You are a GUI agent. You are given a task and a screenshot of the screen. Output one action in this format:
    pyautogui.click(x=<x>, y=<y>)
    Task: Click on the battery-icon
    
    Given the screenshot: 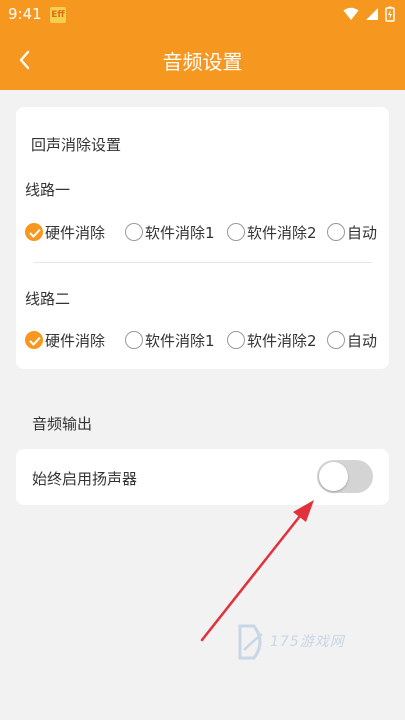 What is the action you would take?
    pyautogui.click(x=390, y=14)
    